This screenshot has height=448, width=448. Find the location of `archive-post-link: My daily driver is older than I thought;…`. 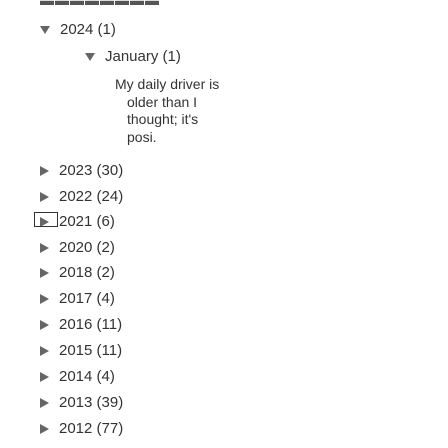

archive-post-link: My daily driver is older than I thought;… is located at coordinates (170, 111).